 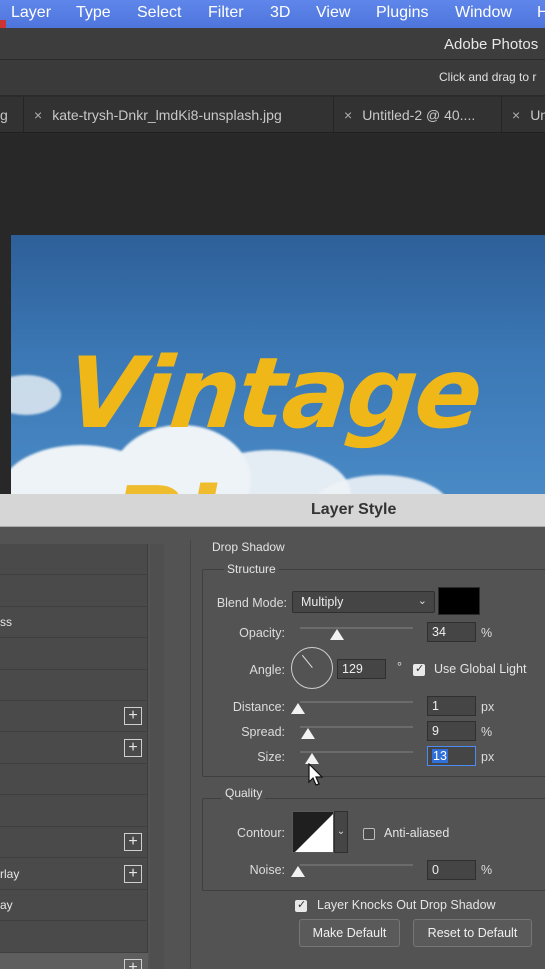 I want to click on window-edge-accent, so click(x=3, y=24).